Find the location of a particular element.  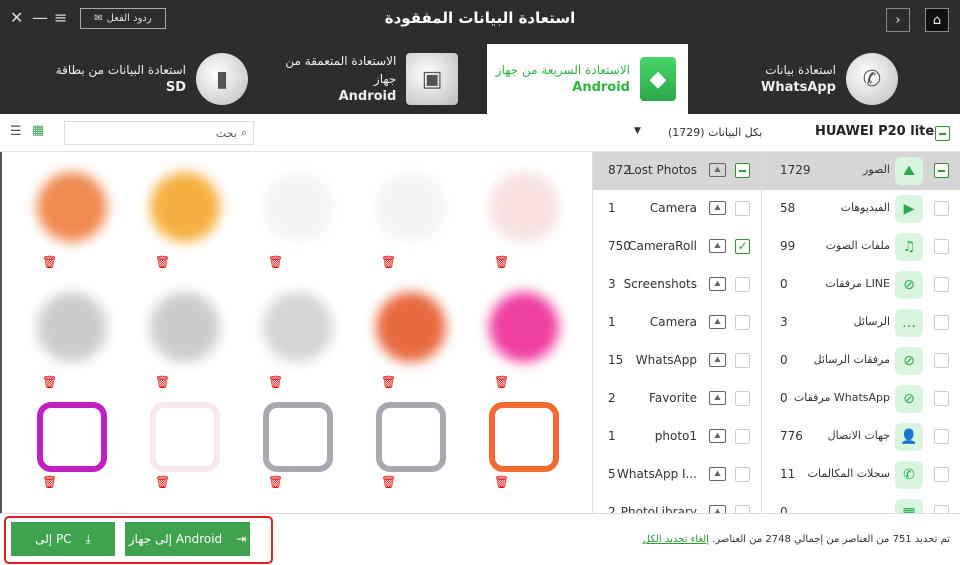

category-row: ⛰ الصور 1729 is located at coordinates (861, 171).